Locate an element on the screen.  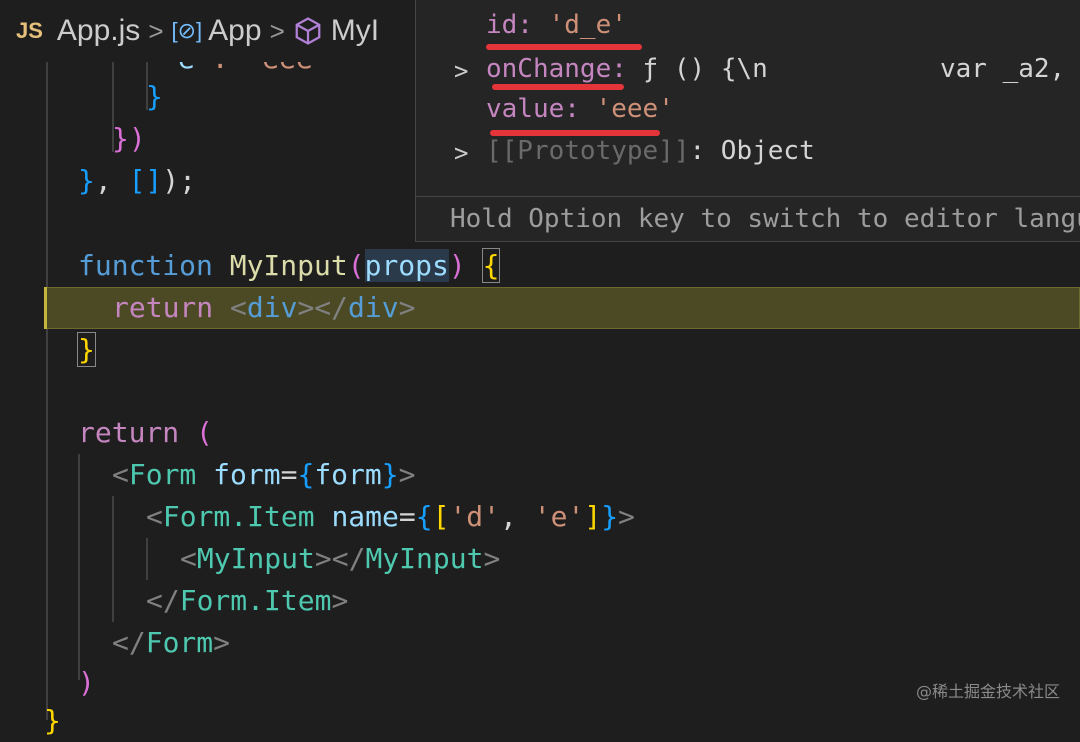
breadcrumb-item-app: [⊘] App is located at coordinates (217, 31).